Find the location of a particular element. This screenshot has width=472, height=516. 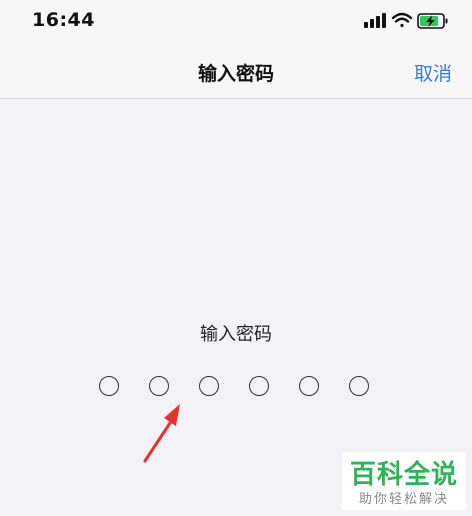

watermark-title: 百科全说 is located at coordinates (403, 475).